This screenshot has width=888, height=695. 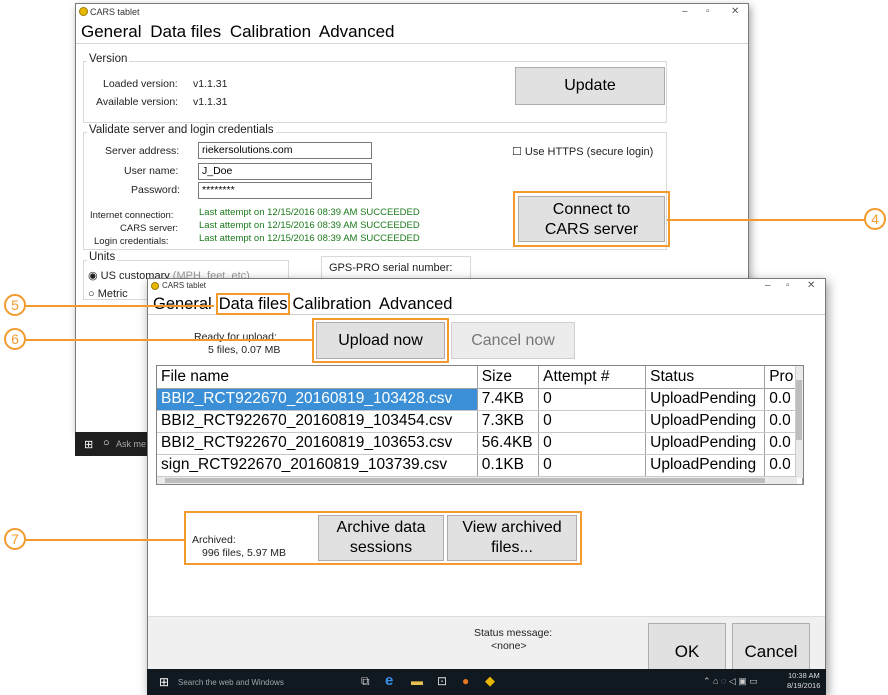 I want to click on metric-label: Metric, so click(x=112, y=294).